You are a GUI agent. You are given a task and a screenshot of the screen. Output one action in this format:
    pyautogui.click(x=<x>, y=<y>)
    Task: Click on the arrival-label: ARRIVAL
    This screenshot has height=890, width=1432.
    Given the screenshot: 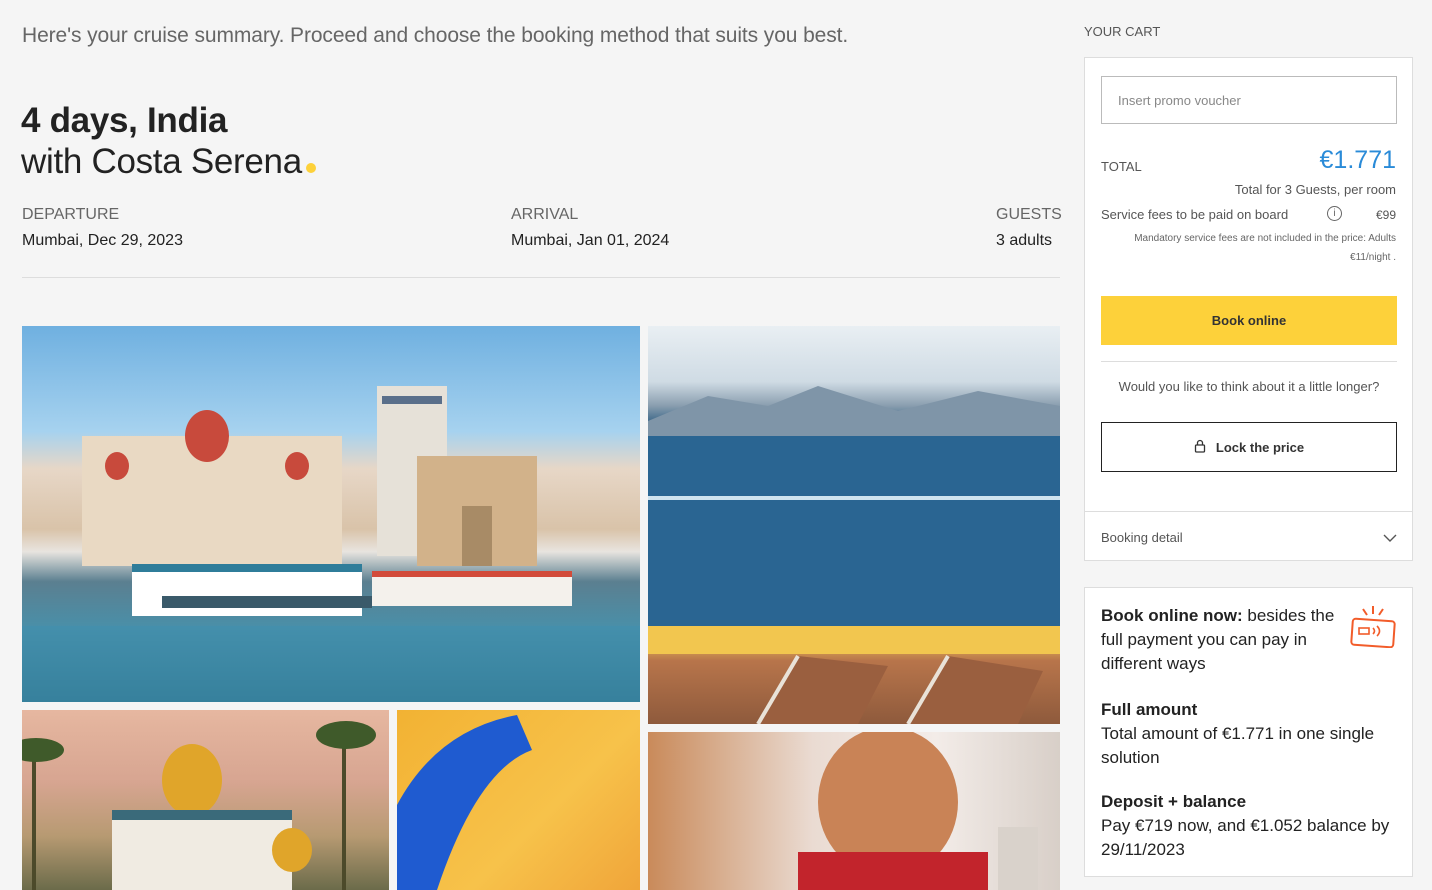 What is the action you would take?
    pyautogui.click(x=545, y=214)
    